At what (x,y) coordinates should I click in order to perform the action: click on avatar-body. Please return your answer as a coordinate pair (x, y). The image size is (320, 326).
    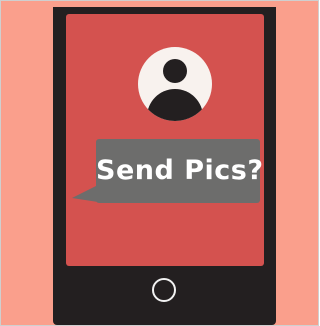
    Looking at the image, I should click on (175, 105).